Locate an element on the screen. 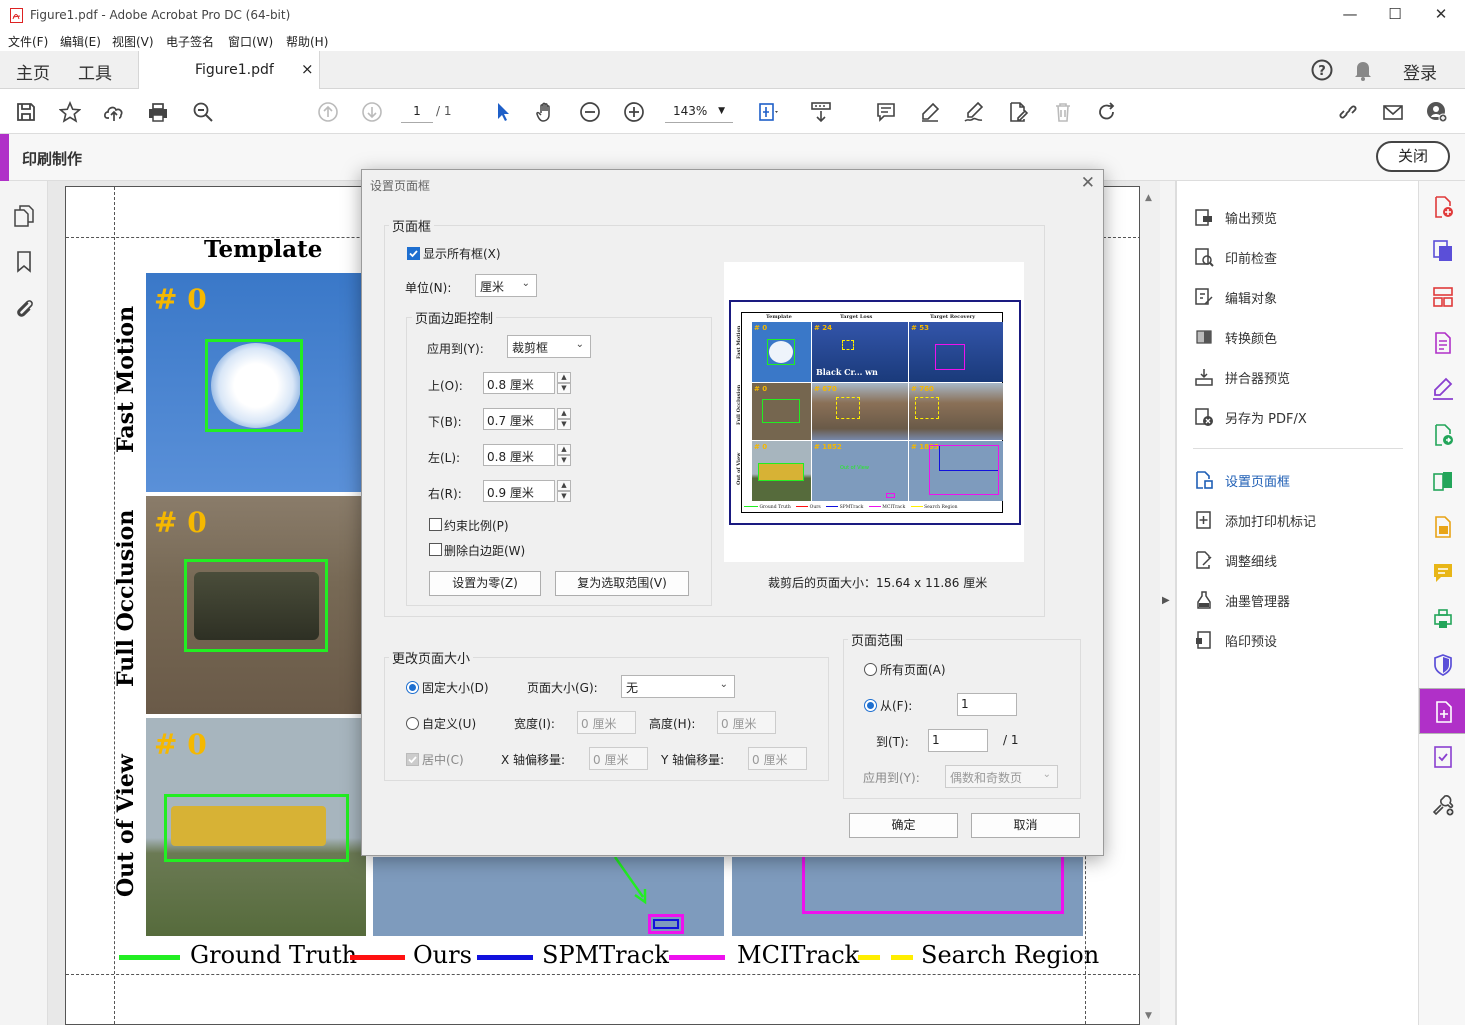 The image size is (1465, 1025). fixed-size-radio is located at coordinates (412, 687).